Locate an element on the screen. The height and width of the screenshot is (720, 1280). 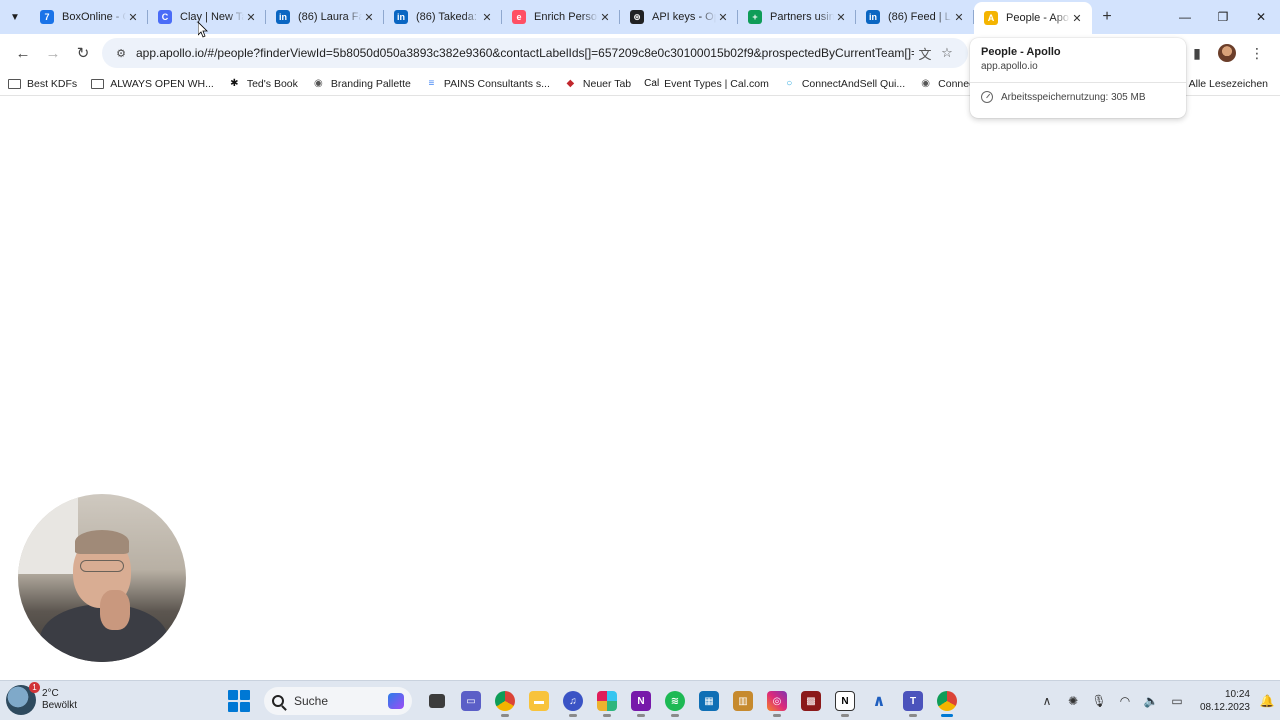
bookmark-favicon-icon: ◉ is located at coordinates (318, 83).